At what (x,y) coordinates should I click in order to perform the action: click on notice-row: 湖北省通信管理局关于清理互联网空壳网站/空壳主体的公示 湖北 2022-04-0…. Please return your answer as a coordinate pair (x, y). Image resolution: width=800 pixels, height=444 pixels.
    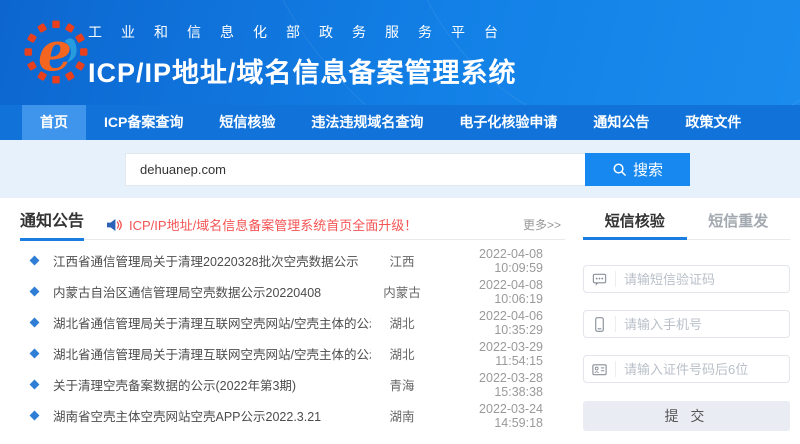
    Looking at the image, I should click on (292, 322).